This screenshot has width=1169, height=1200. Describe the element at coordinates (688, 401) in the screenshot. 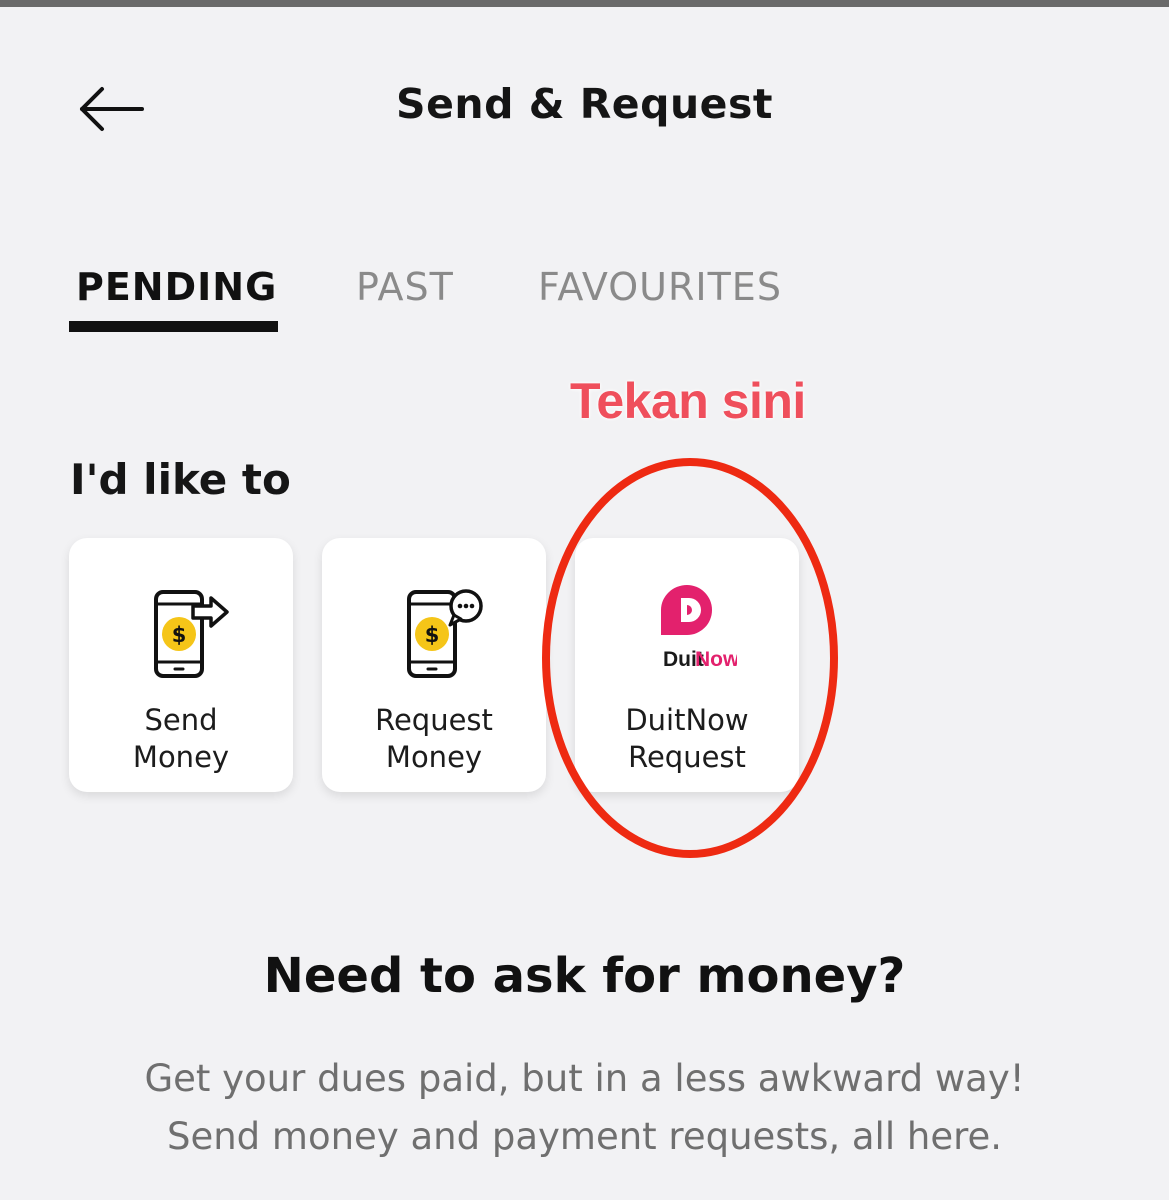

I see `annotation-label: Tekan sini` at that location.